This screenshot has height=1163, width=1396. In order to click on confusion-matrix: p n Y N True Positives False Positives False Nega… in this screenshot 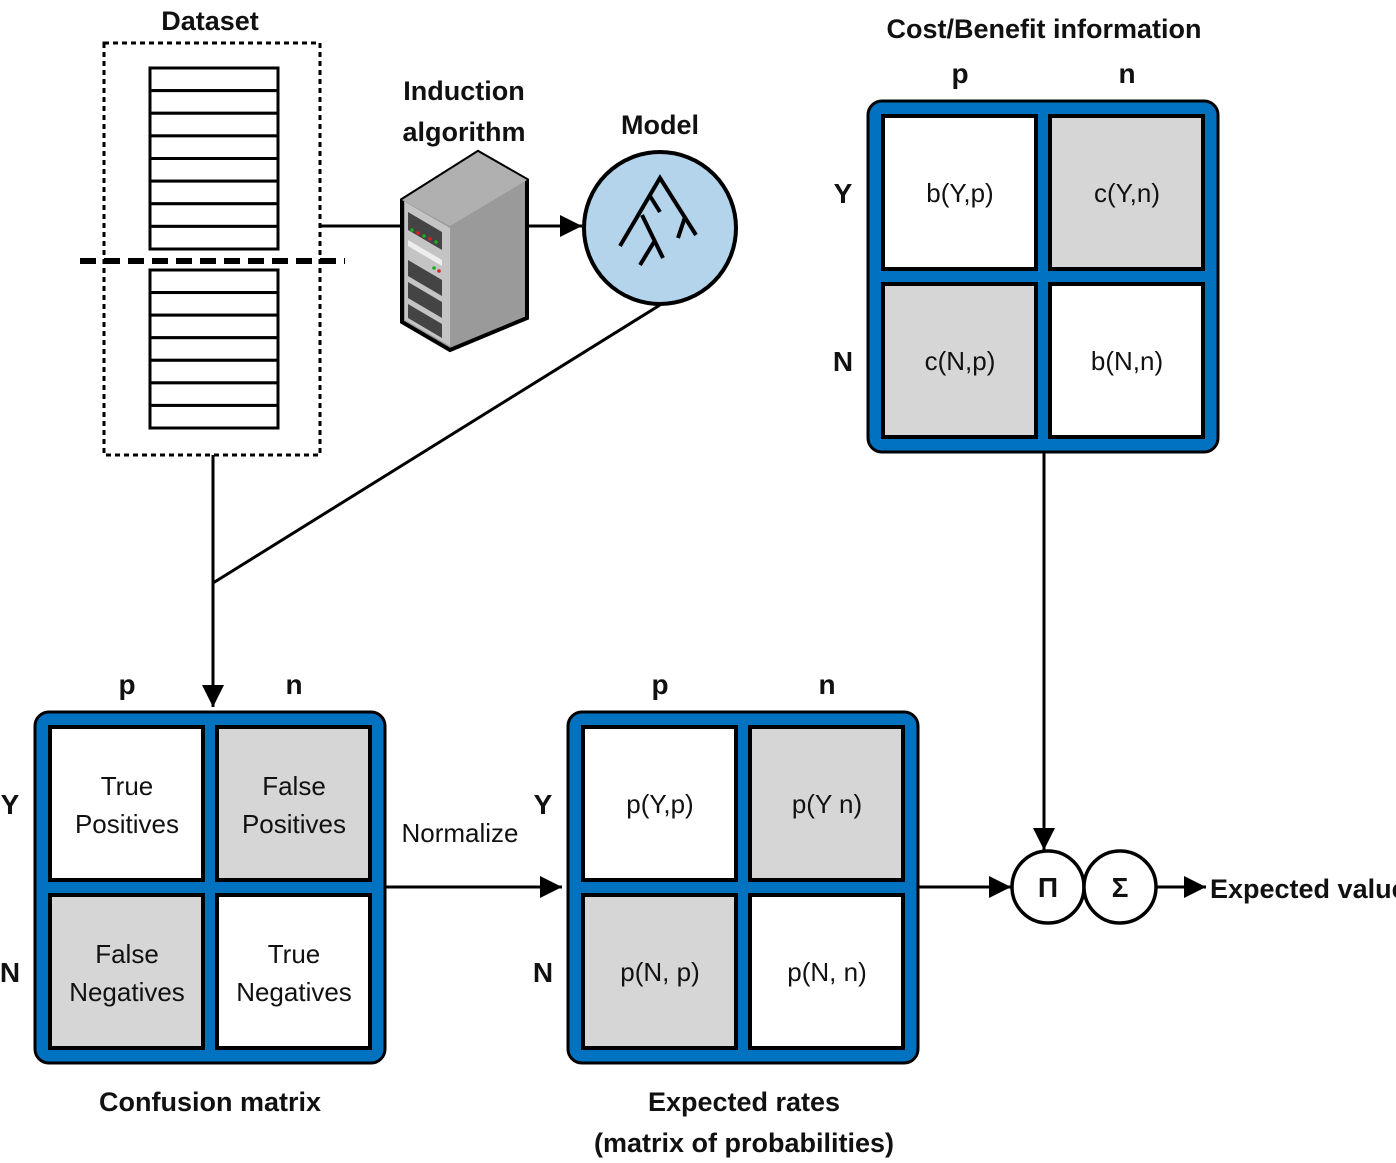, I will do `click(193, 867)`.